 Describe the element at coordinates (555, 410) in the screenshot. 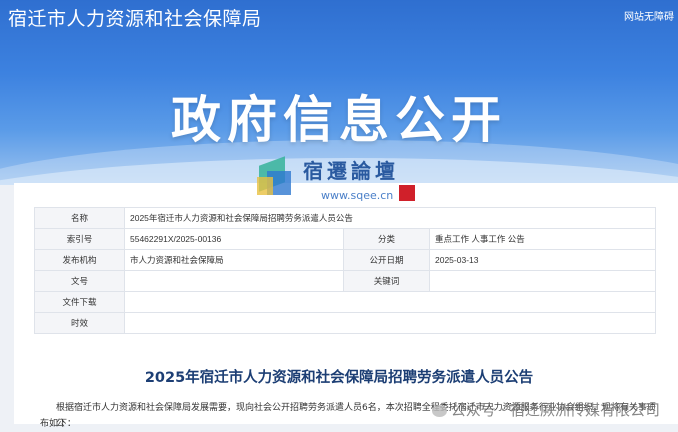

I see `wechat-watermark-text: 公众号 · 宿迁厥洲传媒有限公司` at that location.